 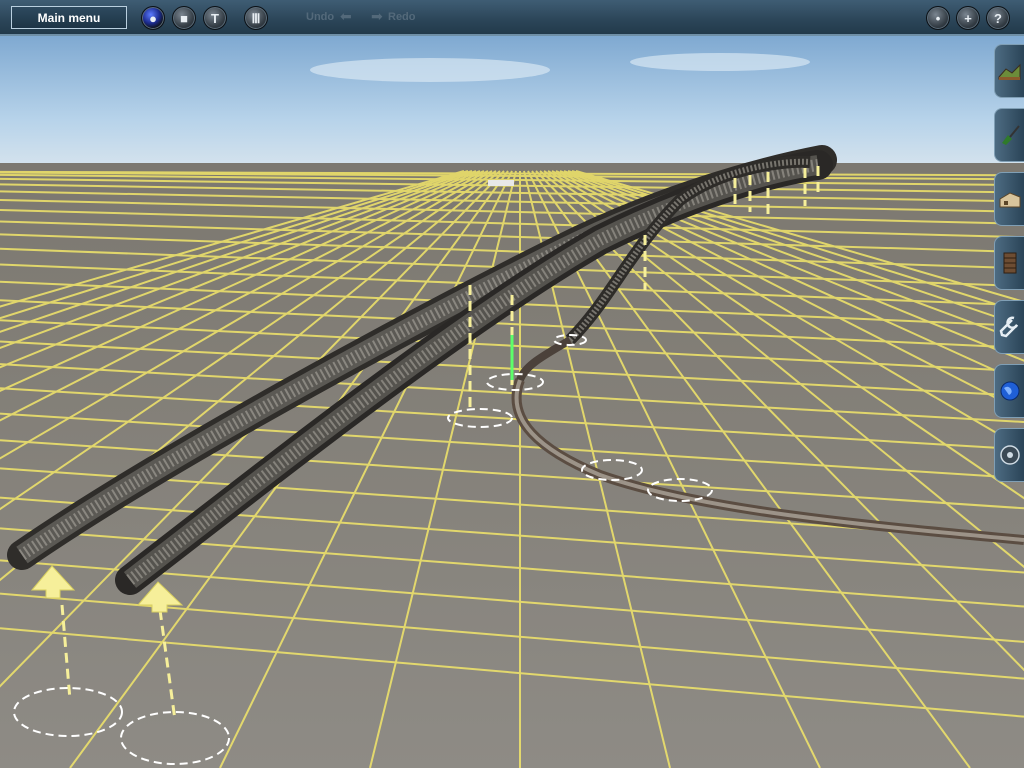 I want to click on tools-icon, so click(x=1009, y=327).